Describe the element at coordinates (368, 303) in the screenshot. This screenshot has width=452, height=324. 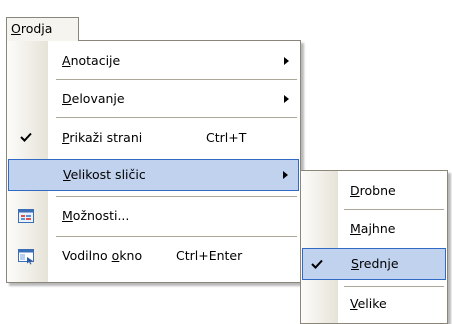
I see `submenu-item-label: Velike` at that location.